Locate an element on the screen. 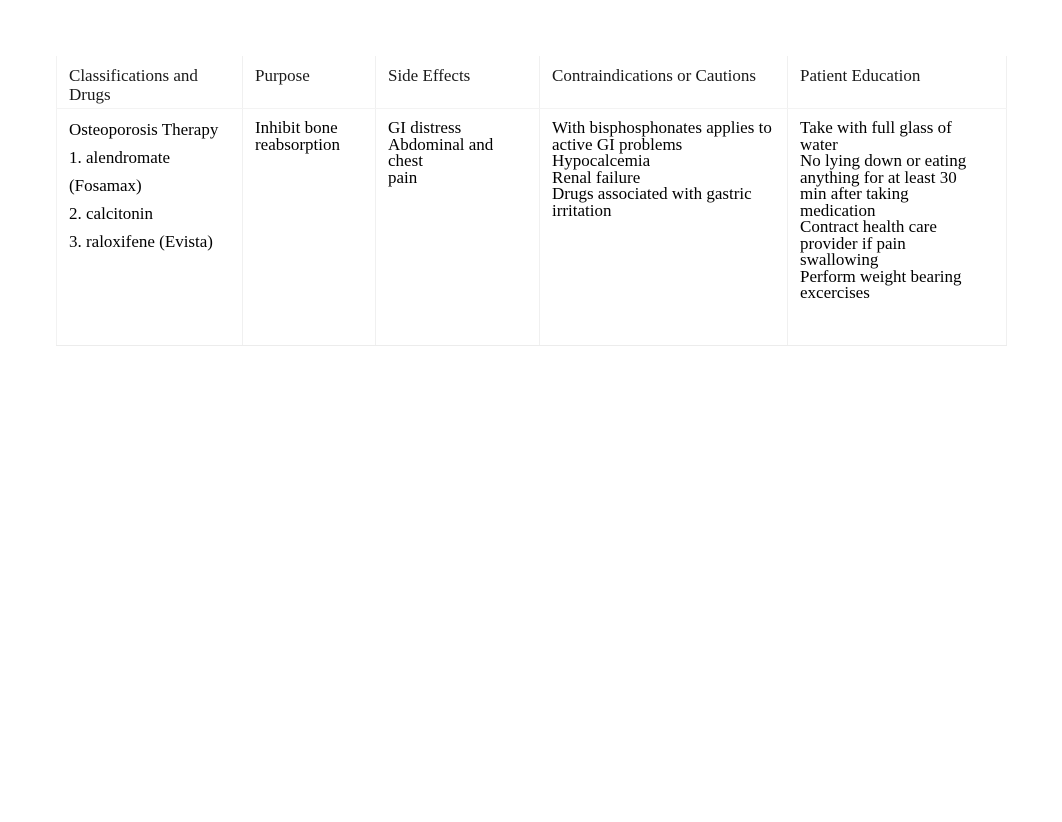  table-header-cell-classifications: Classifications and Drugs is located at coordinates (149, 82).